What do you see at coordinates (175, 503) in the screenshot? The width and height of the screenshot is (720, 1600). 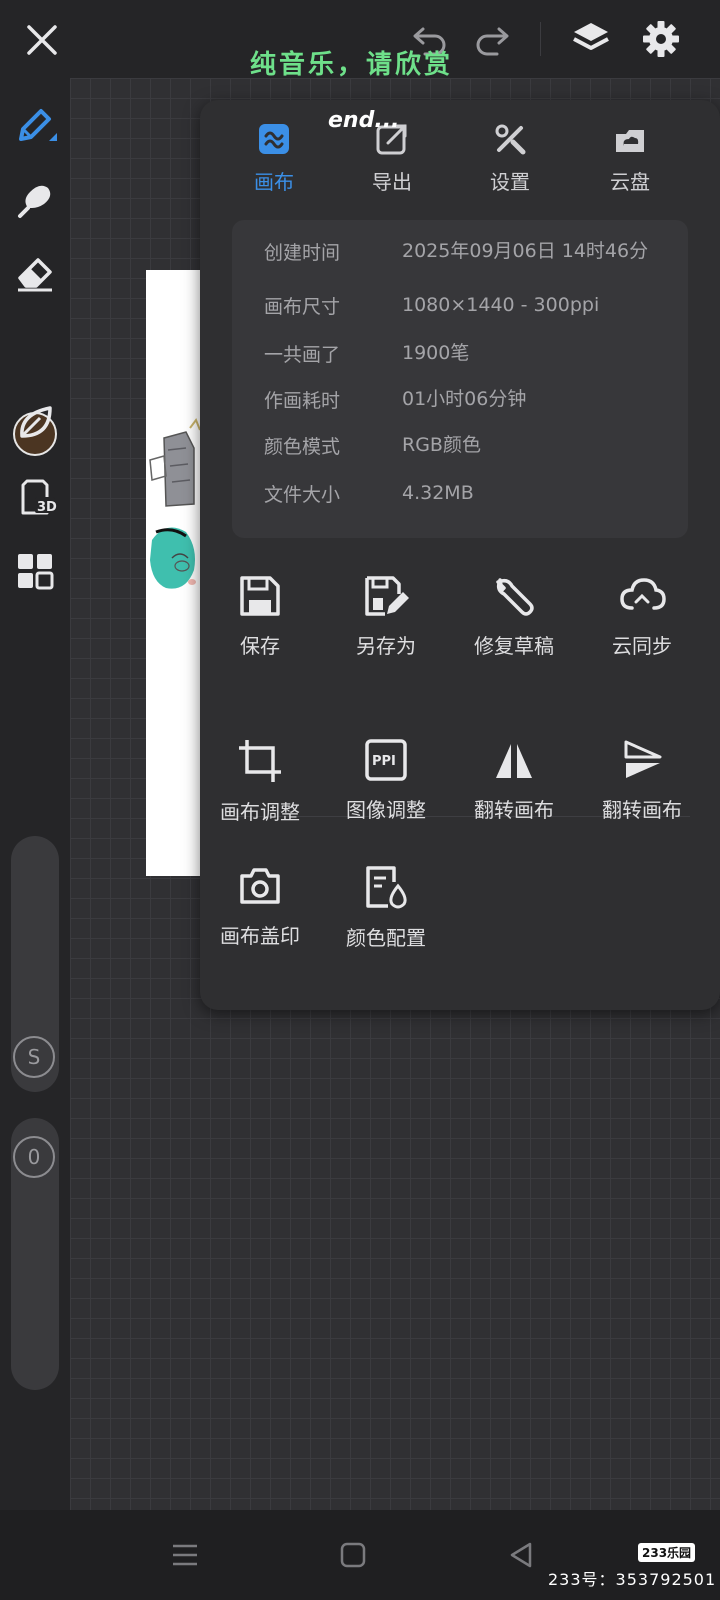 I see `artwork-preview` at bounding box center [175, 503].